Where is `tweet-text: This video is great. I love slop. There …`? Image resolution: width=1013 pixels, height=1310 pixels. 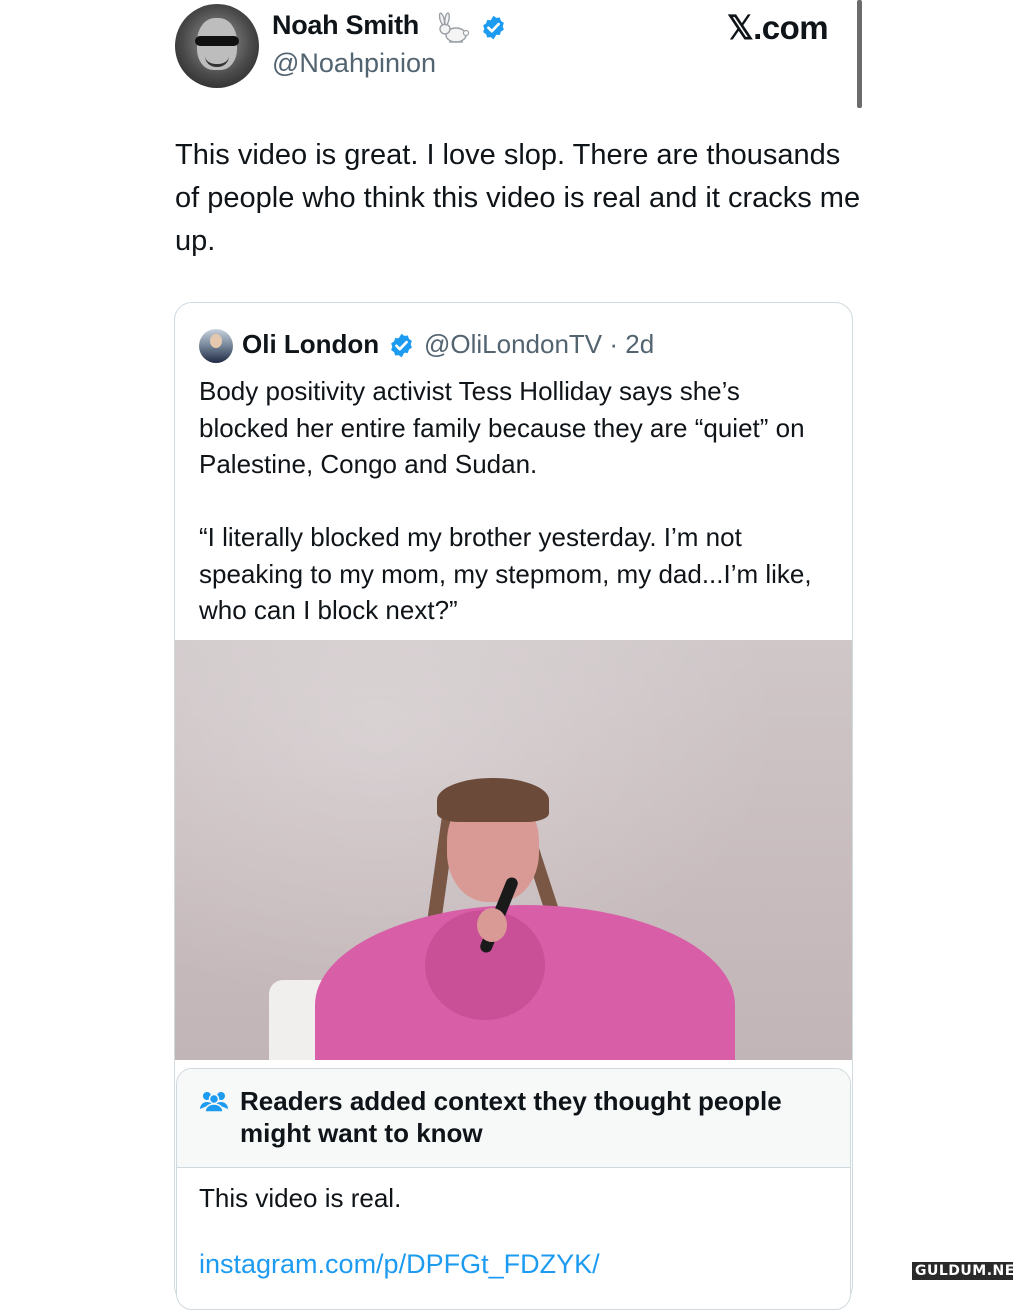
tweet-text: This video is great. I love slop. There … is located at coordinates (518, 198).